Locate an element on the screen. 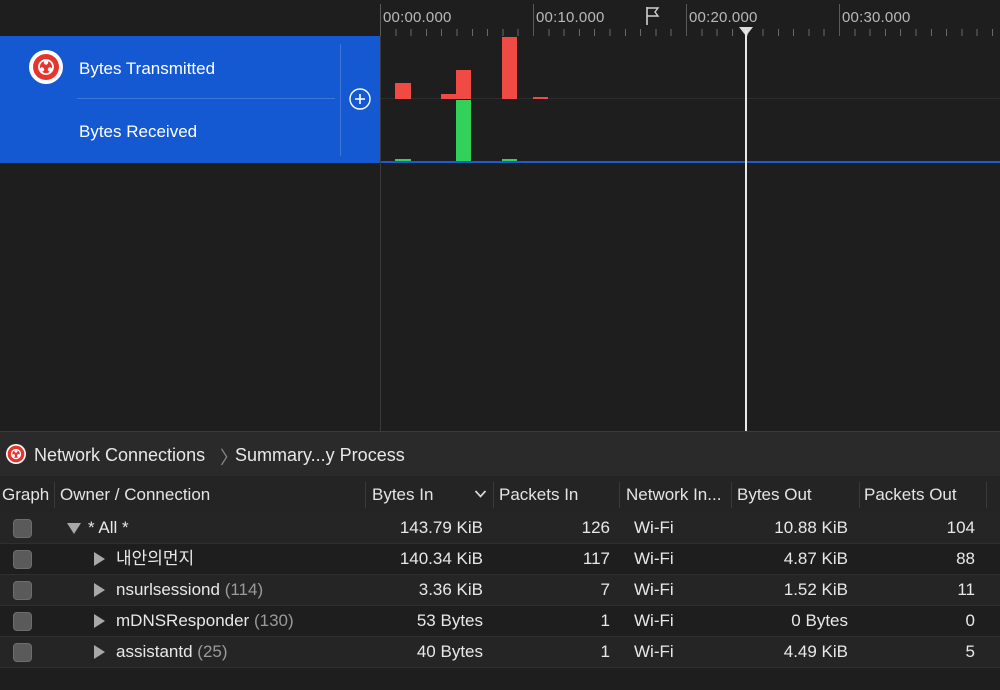 Image resolution: width=1000 pixels, height=690 pixels. network-activity-graph is located at coordinates (690, 99).